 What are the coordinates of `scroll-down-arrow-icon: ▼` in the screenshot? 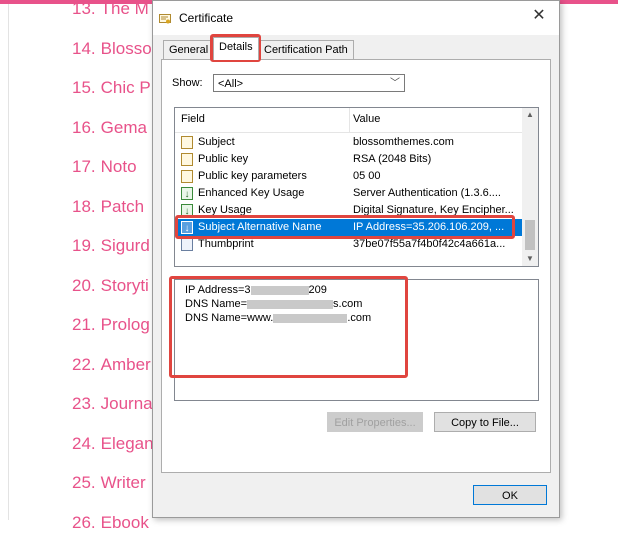 It's located at (530, 259).